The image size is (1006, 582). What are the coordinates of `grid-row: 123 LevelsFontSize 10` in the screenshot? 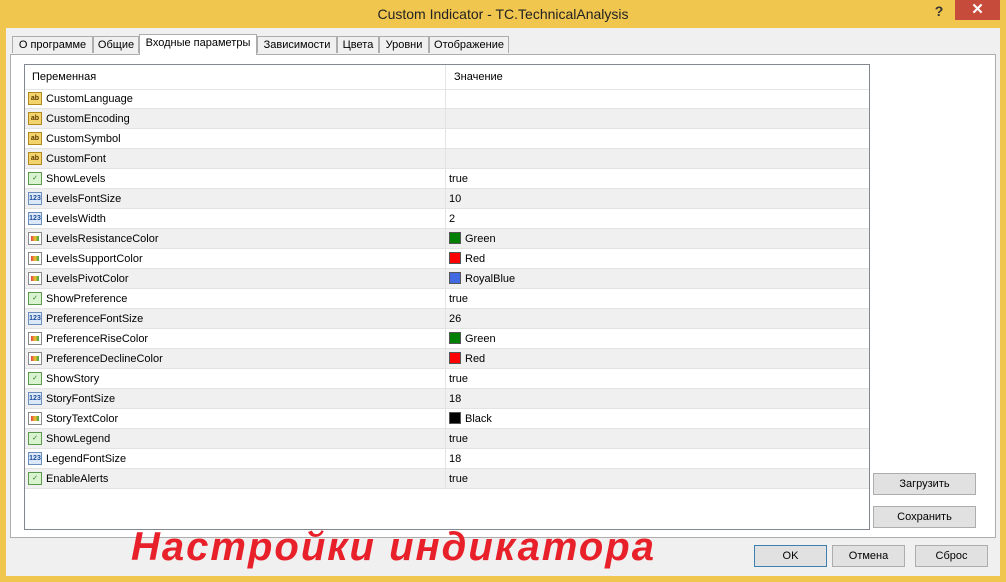 It's located at (447, 199).